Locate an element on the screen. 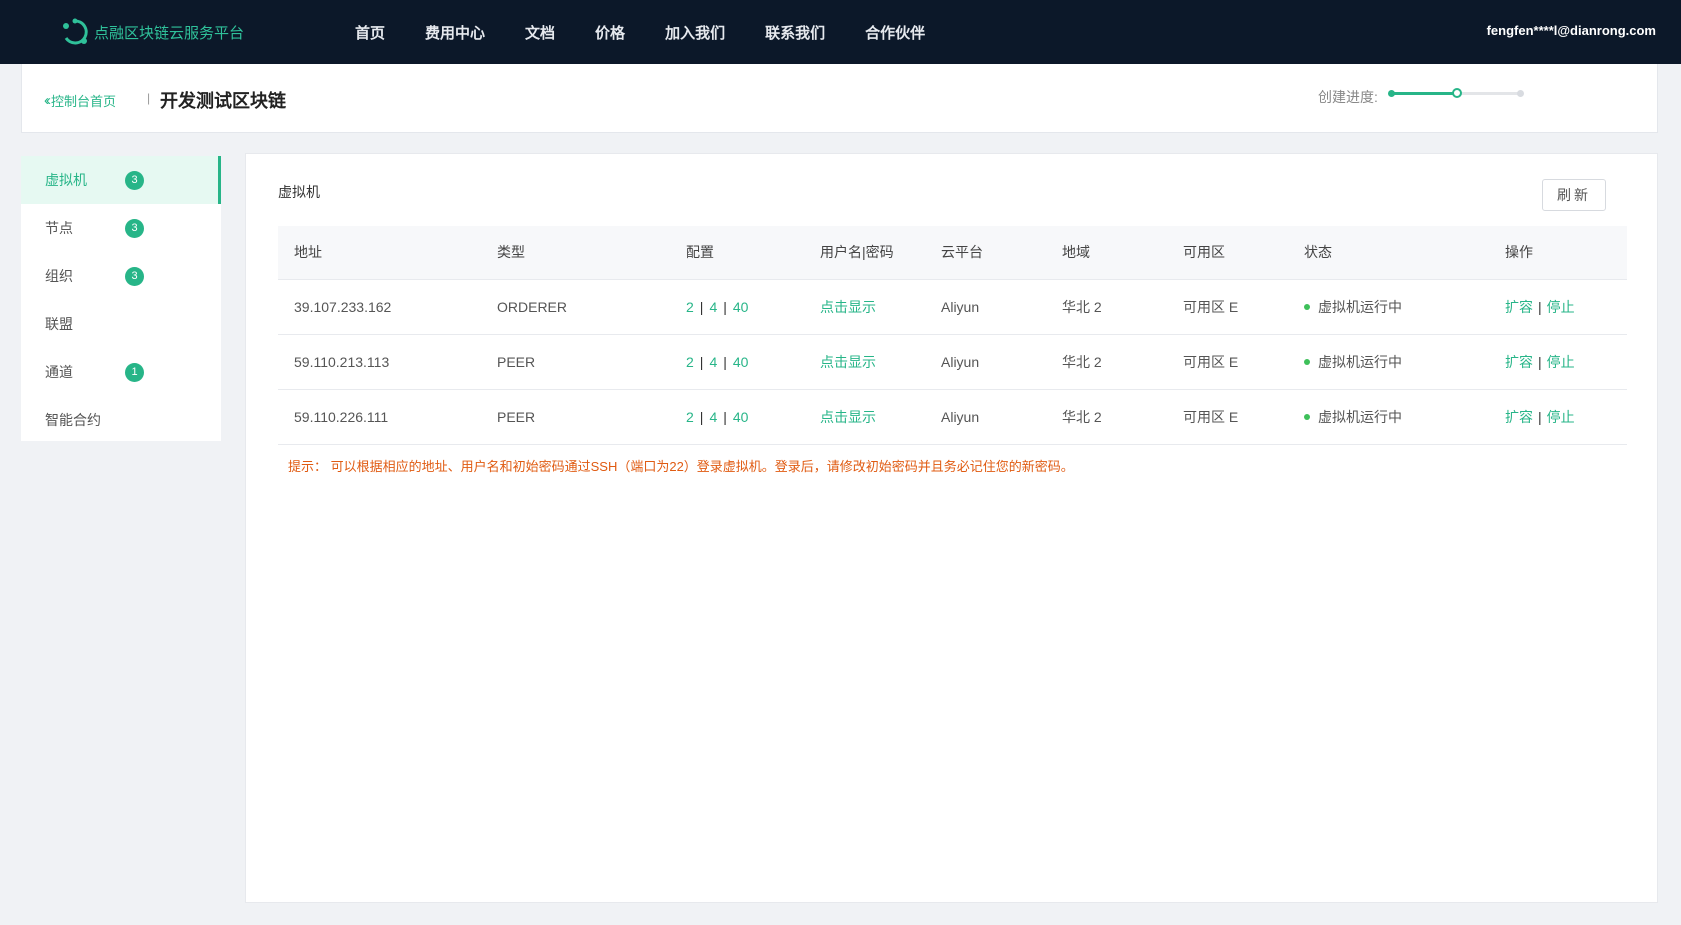  cell-address: 39.107.233.162 is located at coordinates (343, 306).